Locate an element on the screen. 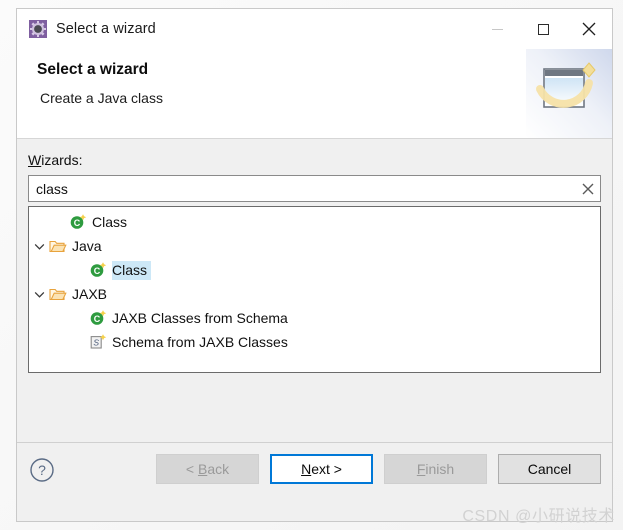 The image size is (623, 530). back-button: < Back is located at coordinates (207, 469).